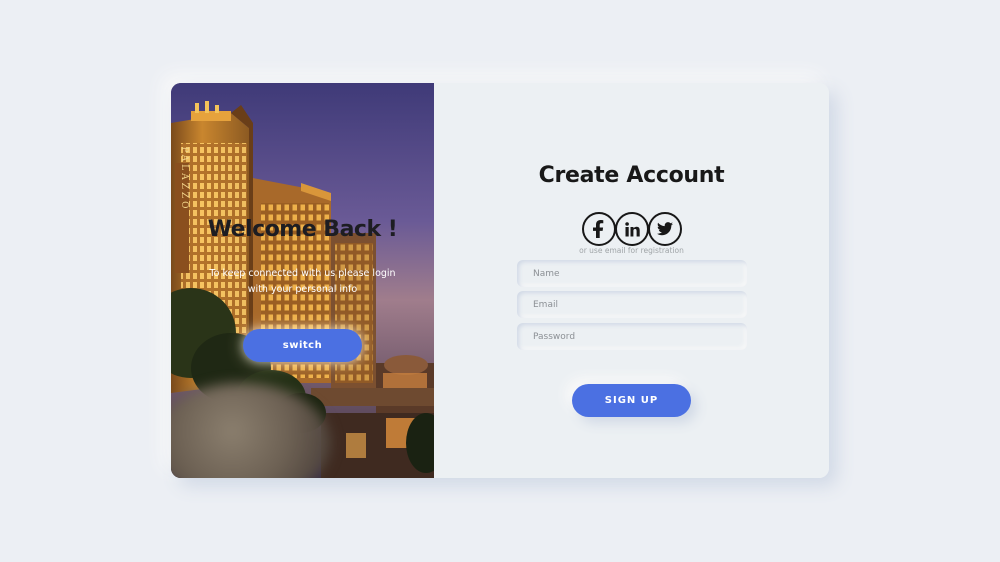 The width and height of the screenshot is (1000, 562). What do you see at coordinates (631, 400) in the screenshot?
I see `sign-up-button: SIGN UP` at bounding box center [631, 400].